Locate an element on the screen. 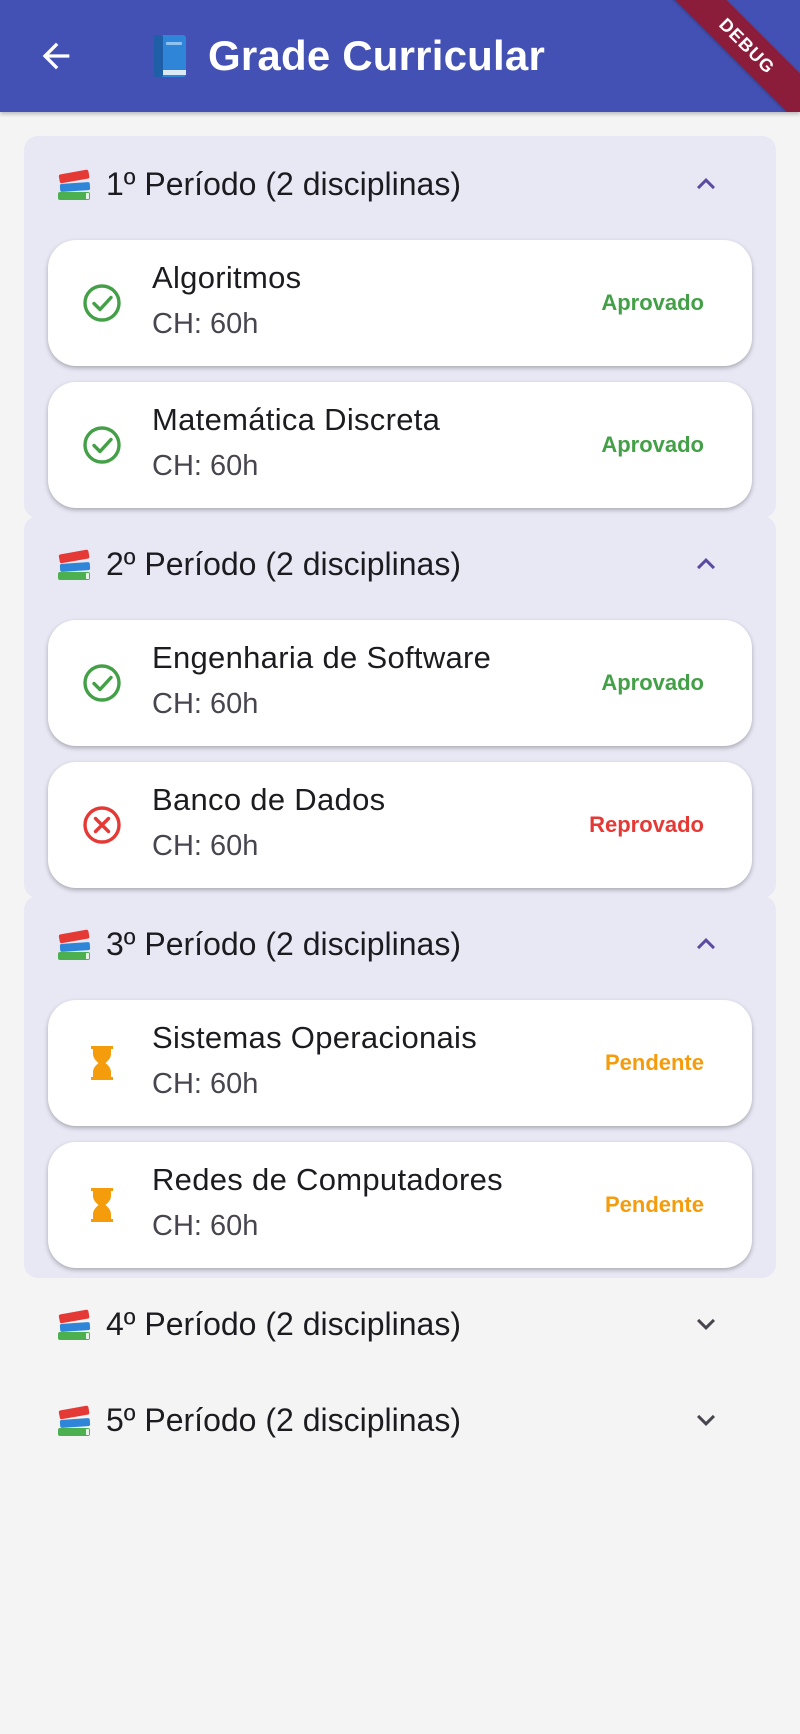  period-header-3: 3º Período (2 disciplinas) is located at coordinates (400, 944).